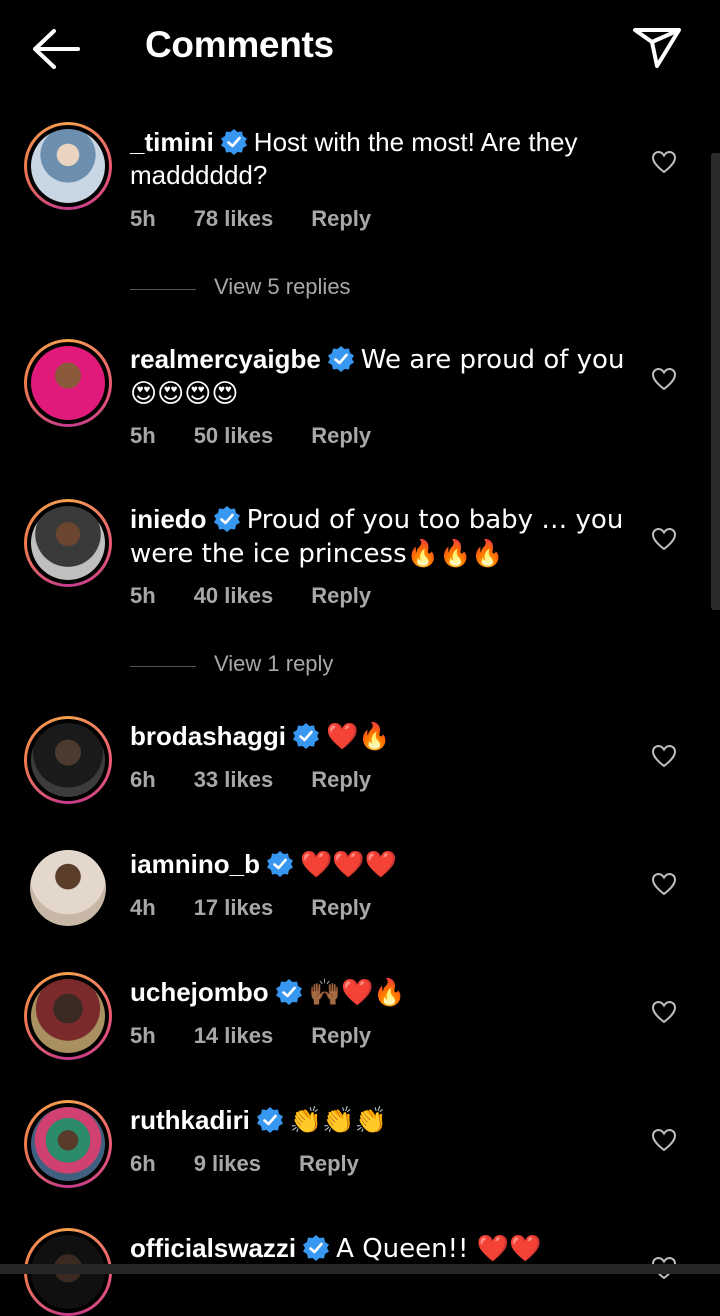 This screenshot has width=720, height=1316. I want to click on username: ruthkadiri, so click(190, 1120).